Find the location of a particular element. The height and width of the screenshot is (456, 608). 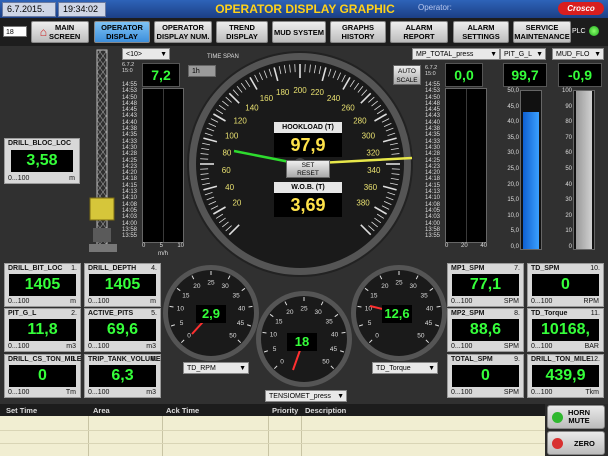

panels-left-card: DRILL_CS_TON_MILE 3. 0 0...100 Tm is located at coordinates (42, 376).